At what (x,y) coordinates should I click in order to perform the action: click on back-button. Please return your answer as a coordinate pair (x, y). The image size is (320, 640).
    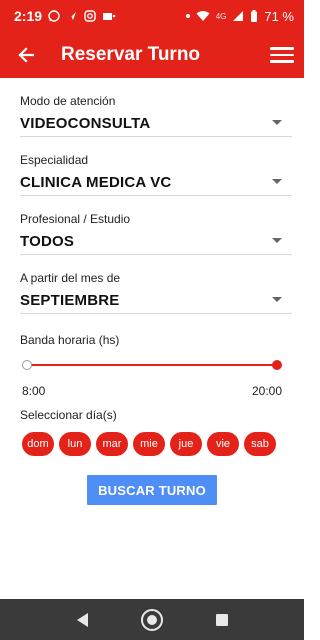
    Looking at the image, I should click on (26, 55).